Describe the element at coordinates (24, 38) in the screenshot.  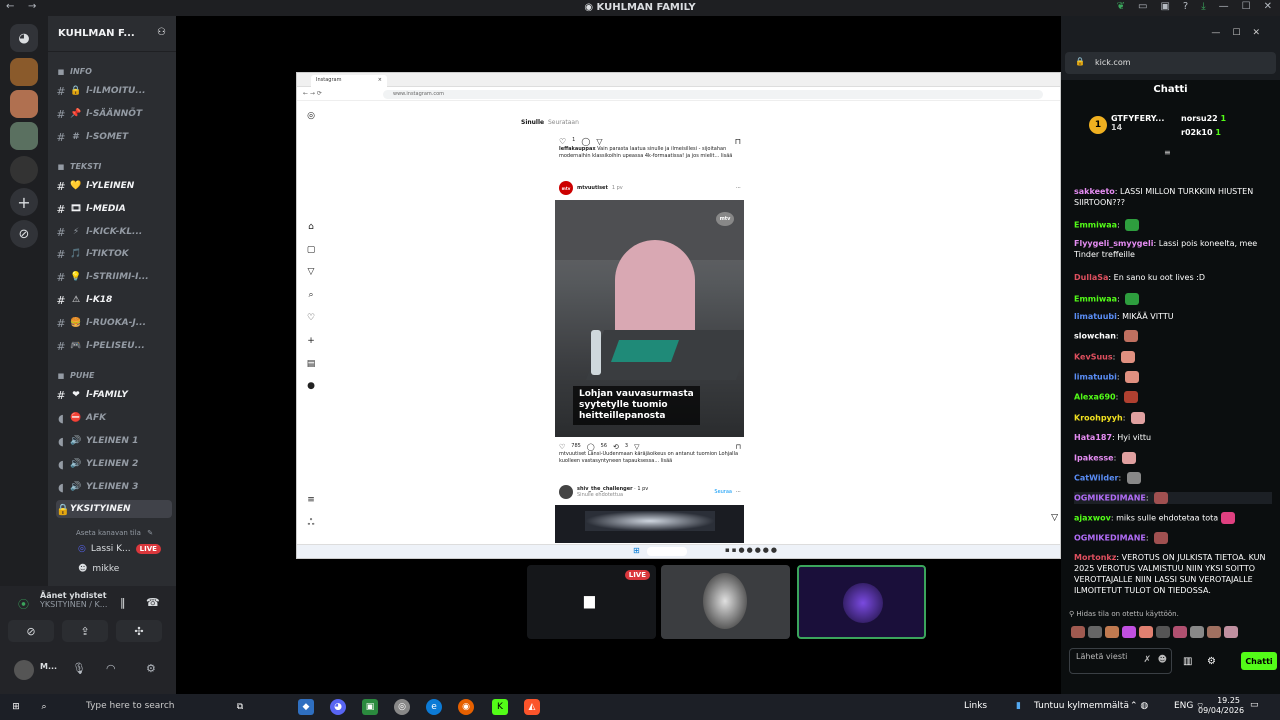
I see `discord-home-icon: ◕` at that location.